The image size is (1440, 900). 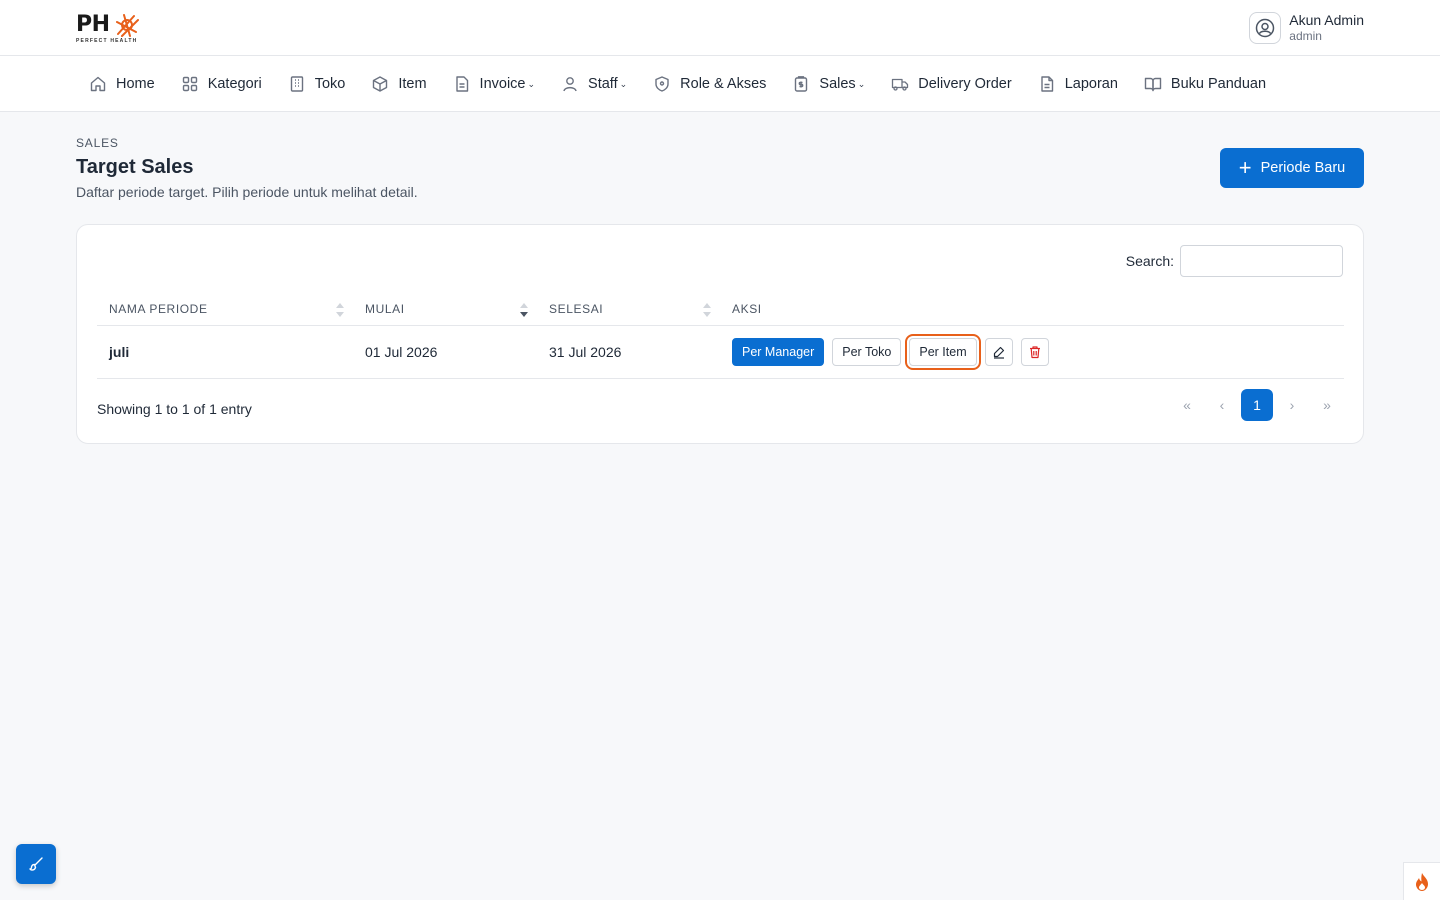 I want to click on nav-item-home: Home, so click(x=122, y=84).